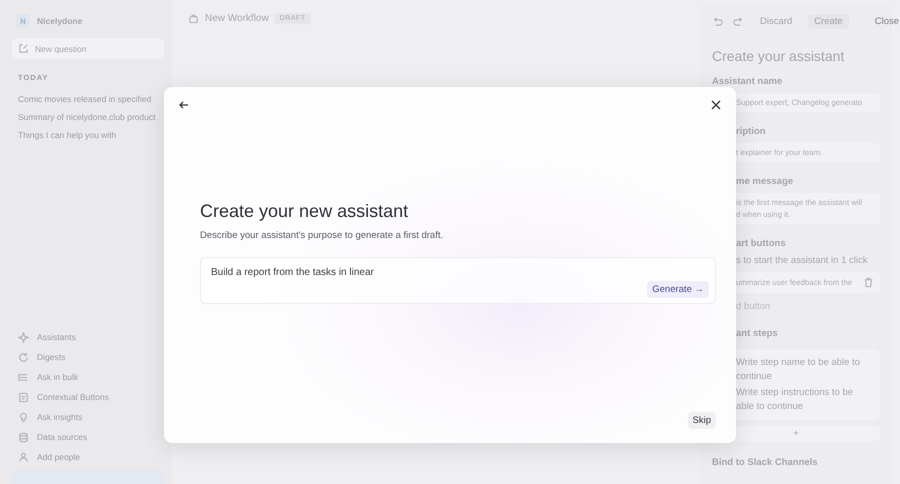 Image resolution: width=900 pixels, height=484 pixels. What do you see at coordinates (764, 181) in the screenshot?
I see `field-label: me message` at bounding box center [764, 181].